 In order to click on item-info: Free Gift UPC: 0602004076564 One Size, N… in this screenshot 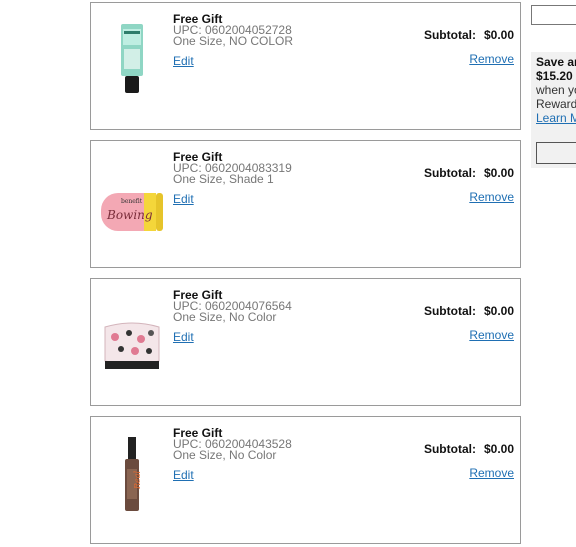, I will do `click(283, 317)`.